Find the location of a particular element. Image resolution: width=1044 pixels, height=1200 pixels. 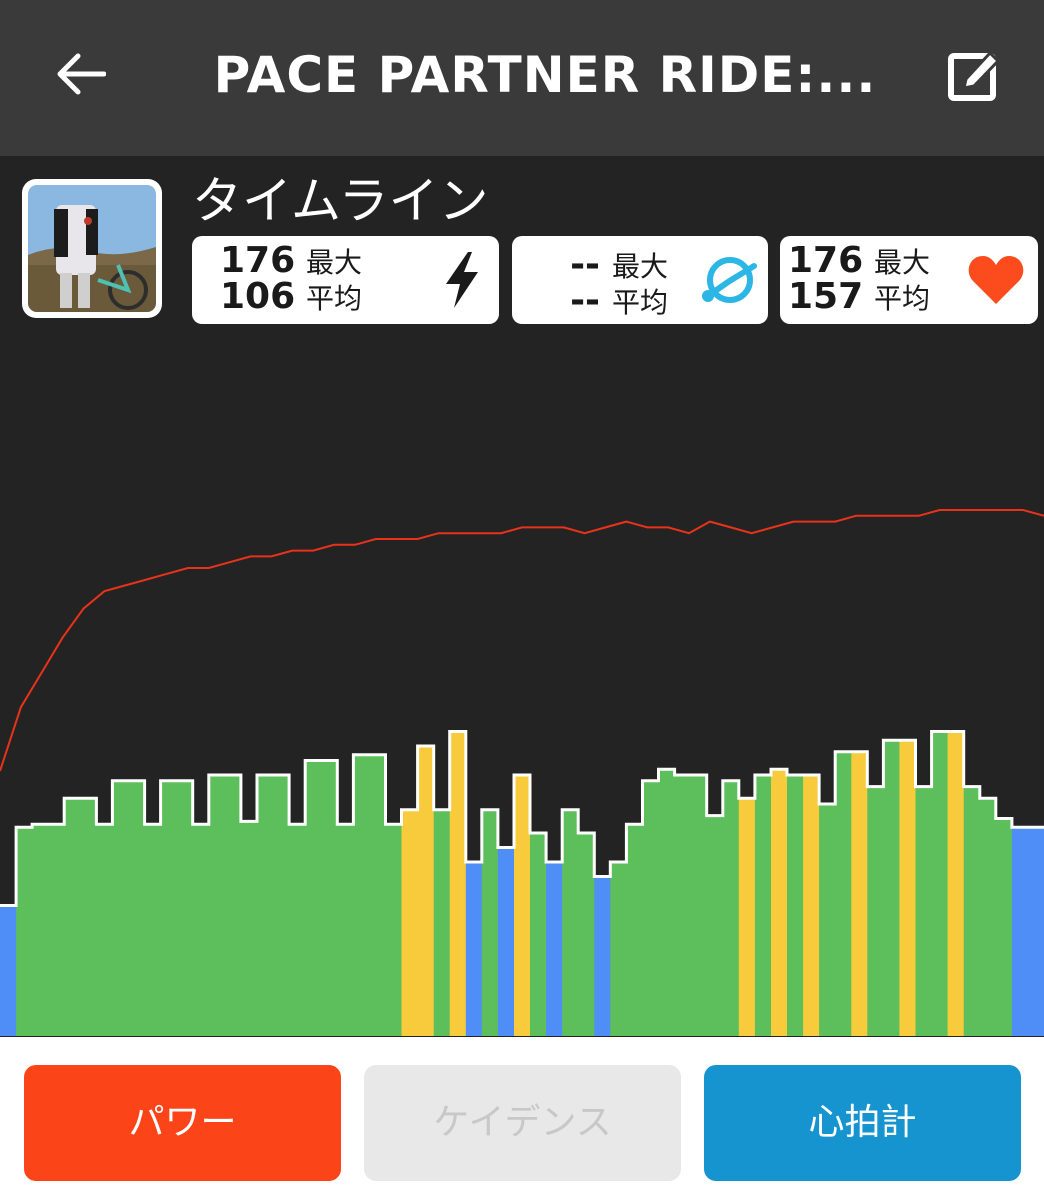

cadence-mode-button: ケイデンス is located at coordinates (522, 1123).